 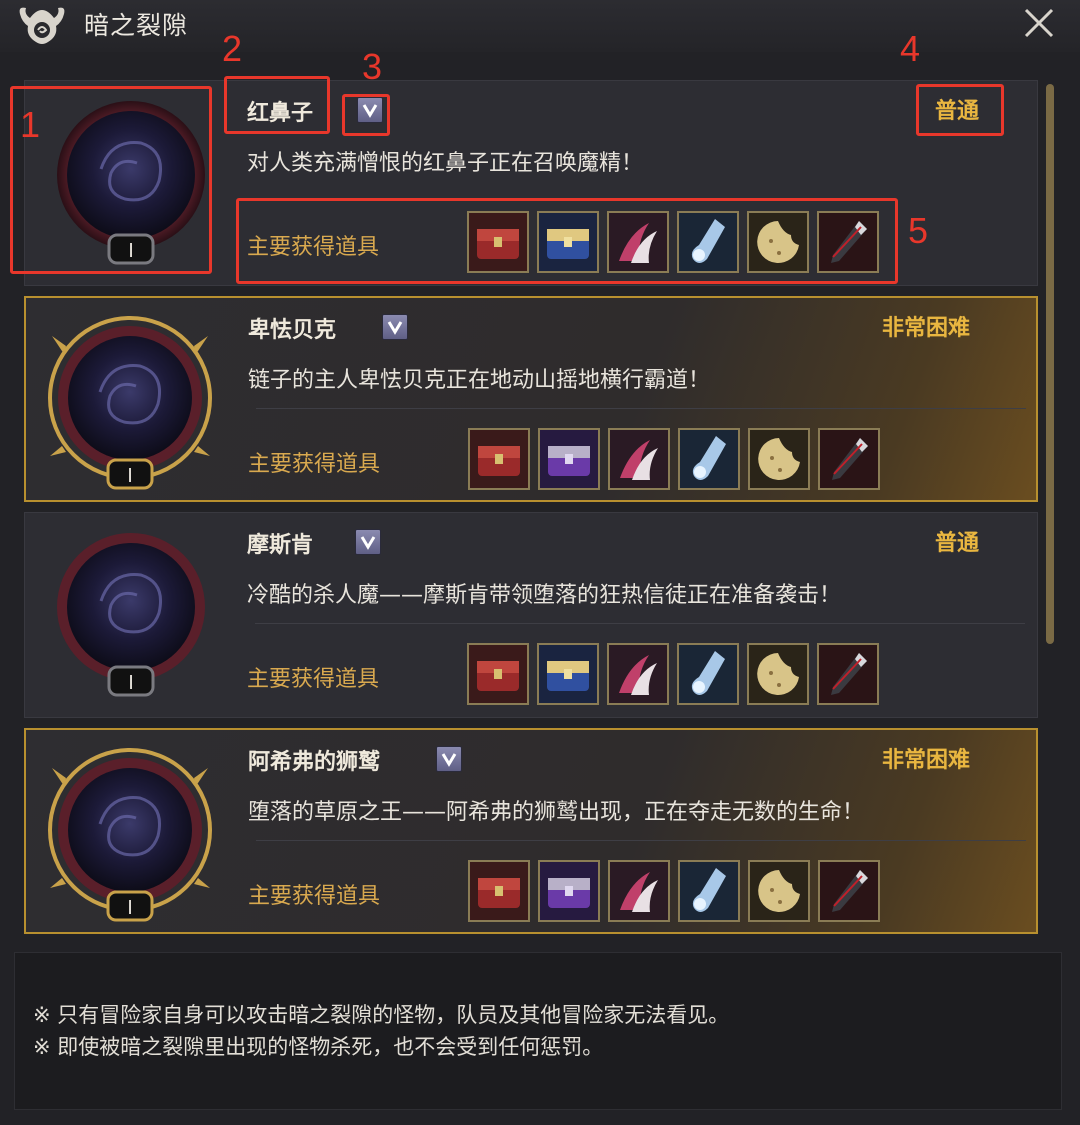 What do you see at coordinates (910, 48) in the screenshot?
I see `annotation-number: 4` at bounding box center [910, 48].